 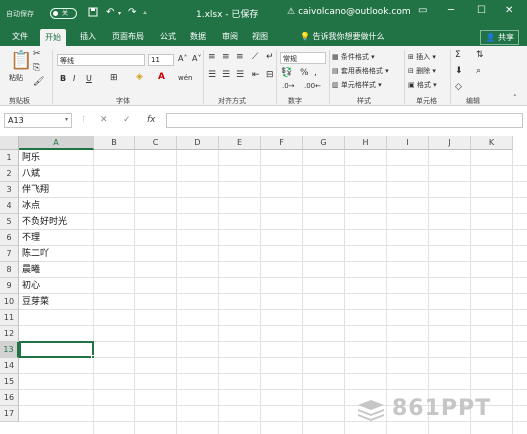 I want to click on tab-file: 文件, so click(x=20, y=36).